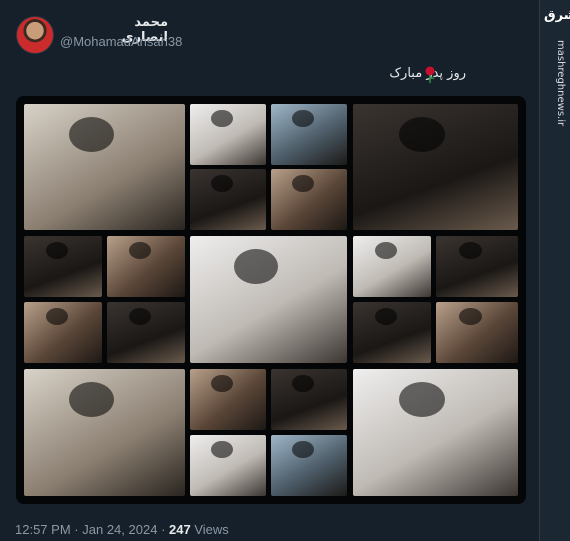 This screenshot has width=570, height=541. I want to click on post-time: 12:57 PM, so click(43, 529).